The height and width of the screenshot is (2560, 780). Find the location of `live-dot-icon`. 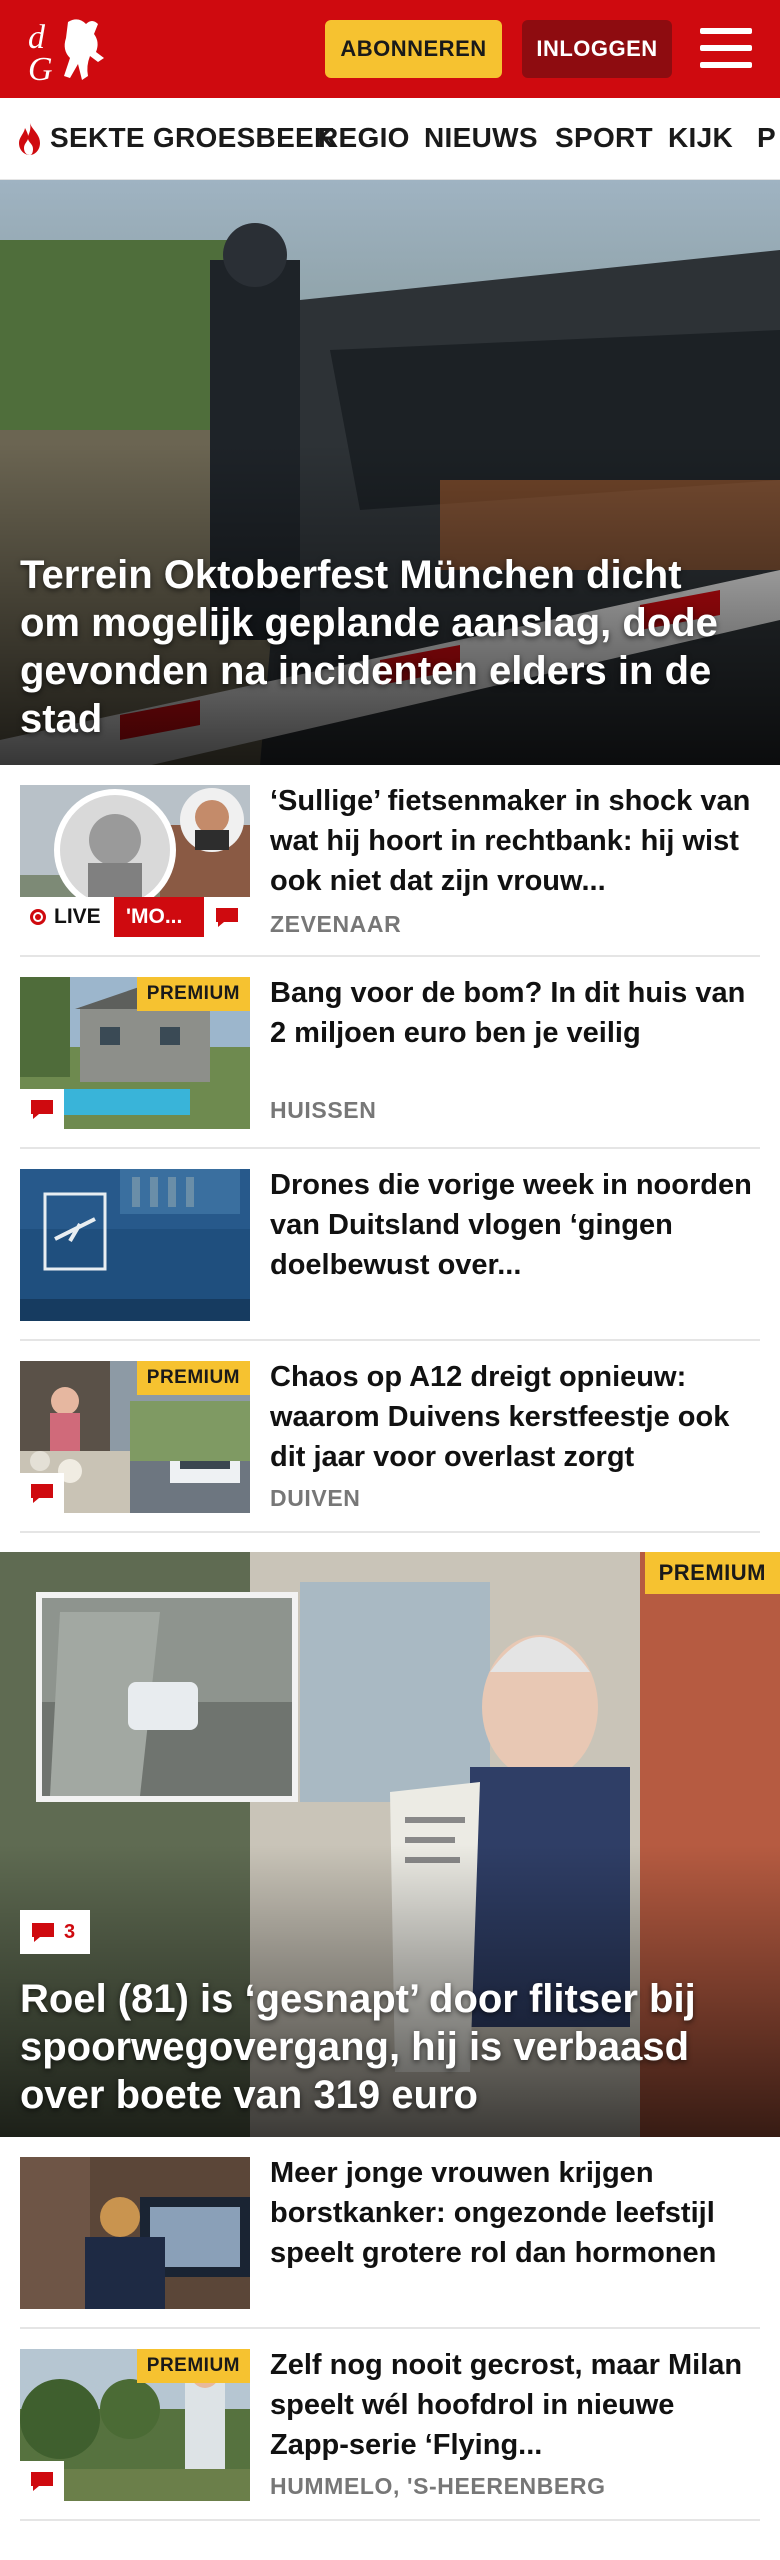

live-dot-icon is located at coordinates (38, 917).